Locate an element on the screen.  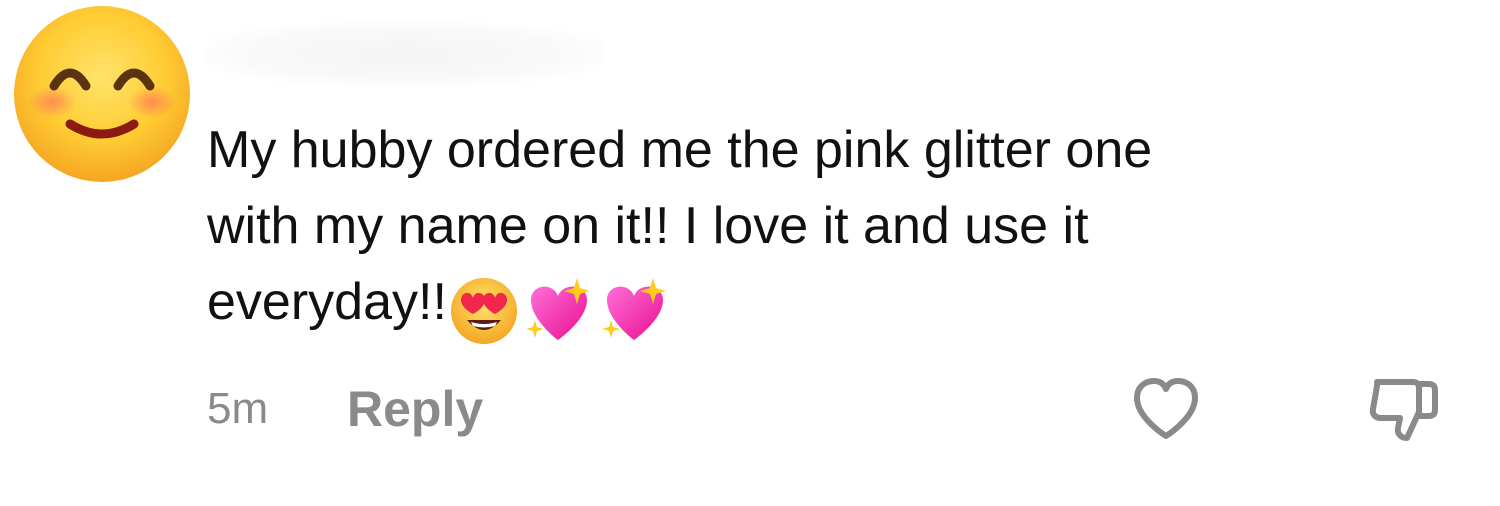
like-button is located at coordinates (1166, 412).